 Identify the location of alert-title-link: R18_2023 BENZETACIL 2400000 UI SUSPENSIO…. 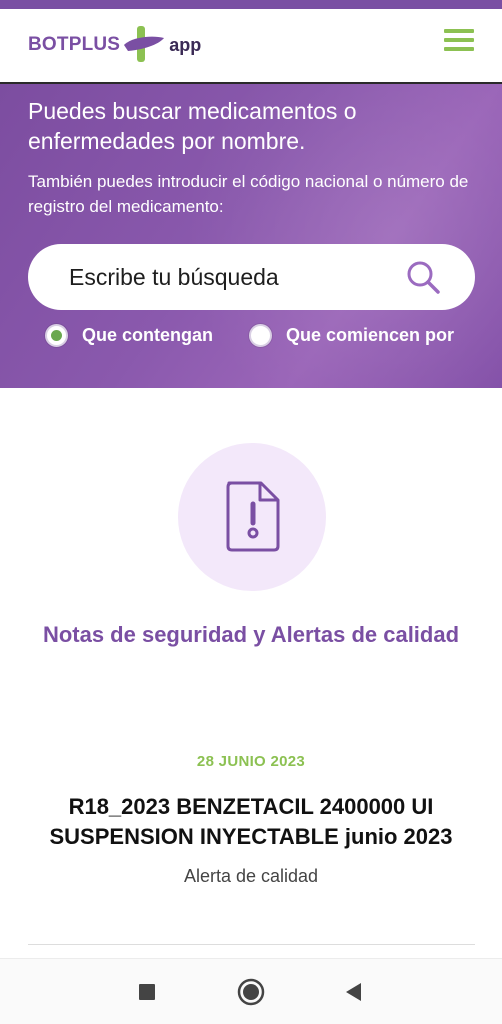
(251, 822).